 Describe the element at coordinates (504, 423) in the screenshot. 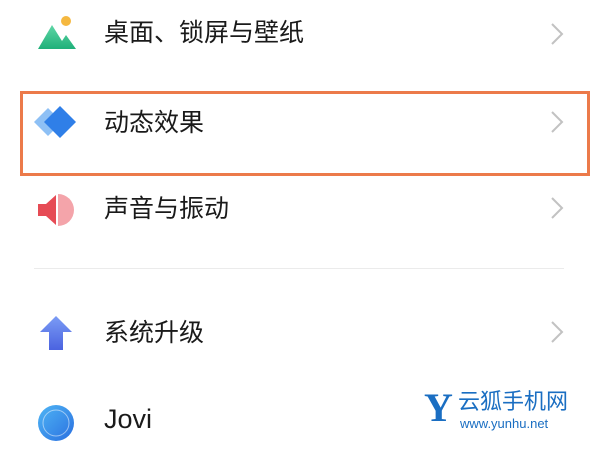

I see `watermark-url: www.yunhu.net` at that location.